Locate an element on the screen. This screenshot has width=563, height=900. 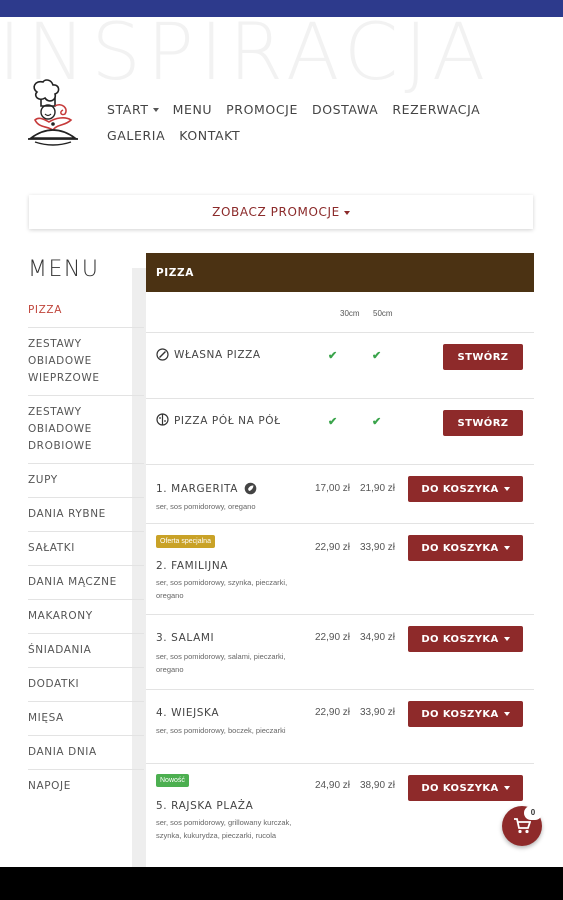
cart-count-badge: 0 is located at coordinates (533, 813).